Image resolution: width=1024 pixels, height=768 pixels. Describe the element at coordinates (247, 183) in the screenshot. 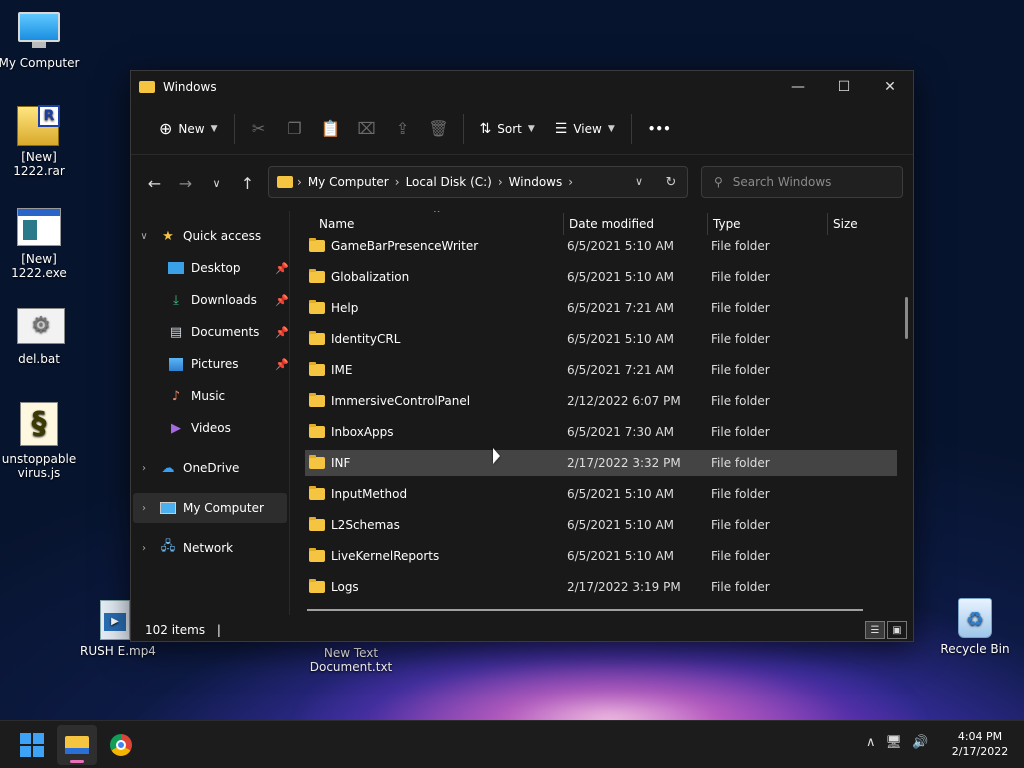

I see `up-arrow-icon: ↑` at that location.